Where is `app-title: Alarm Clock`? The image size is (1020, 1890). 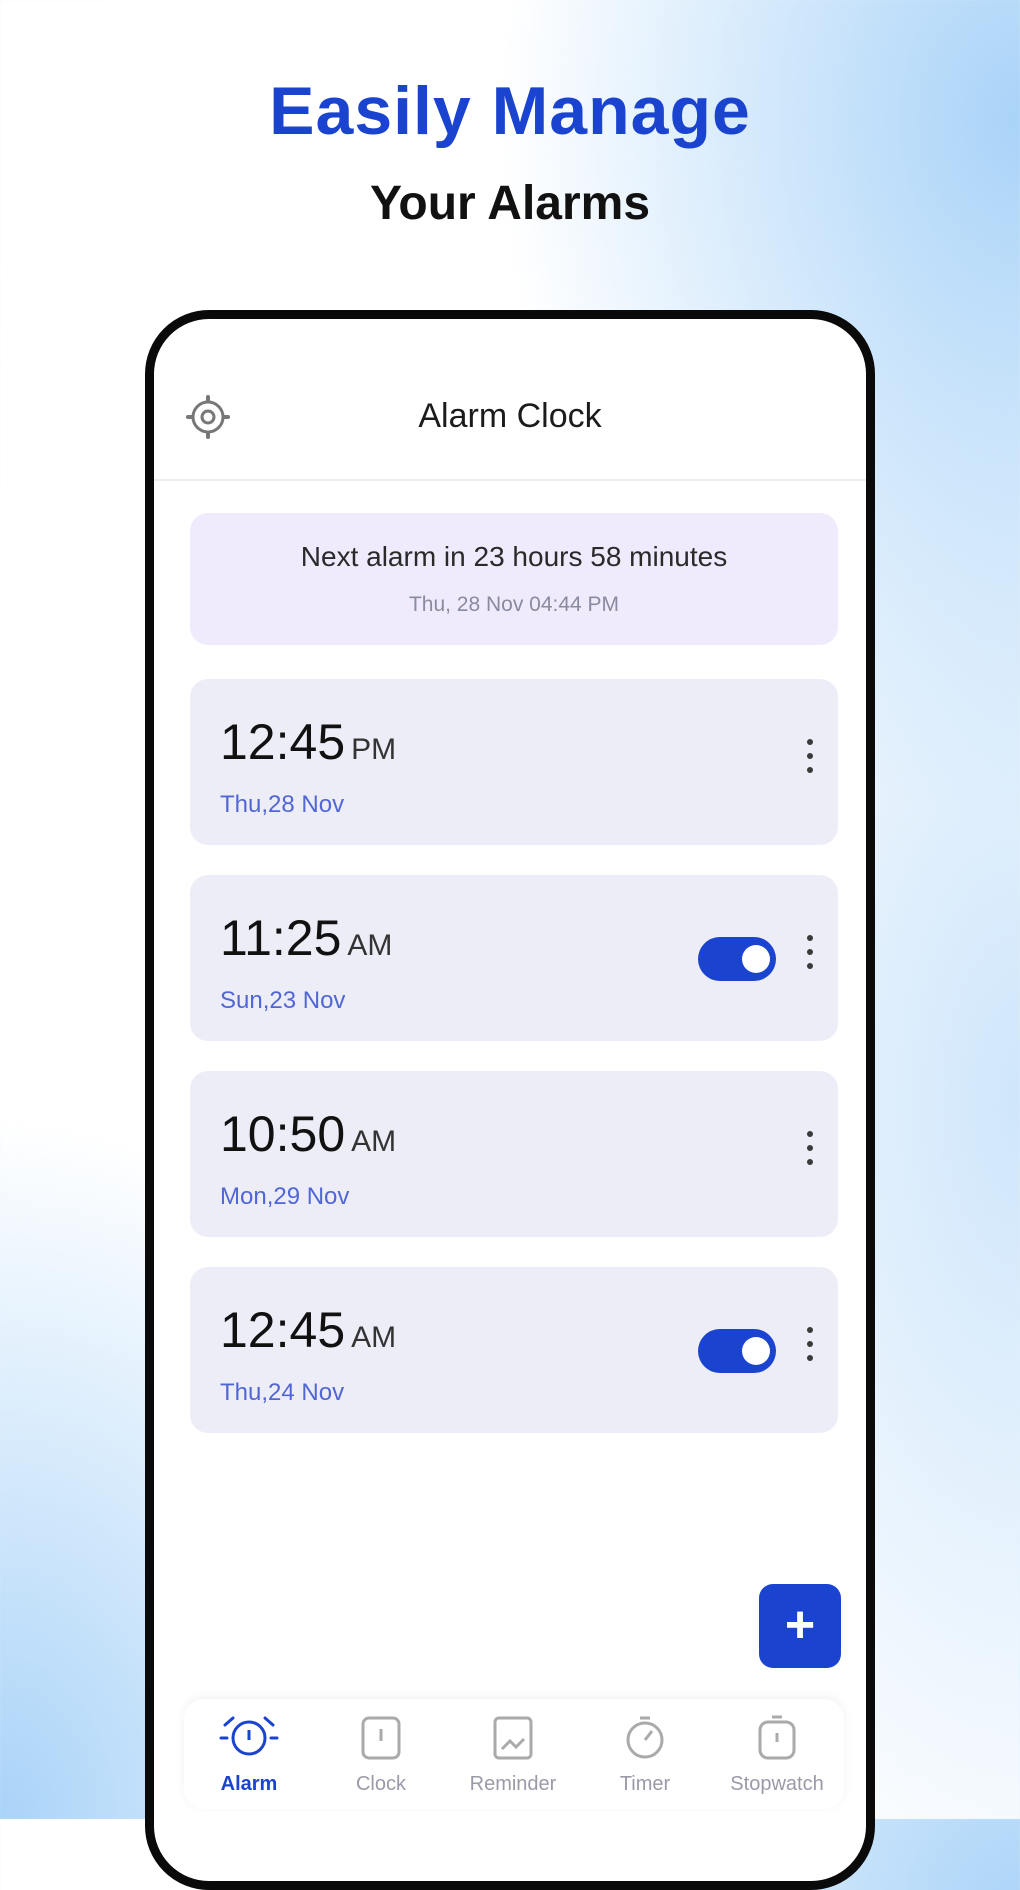
app-title: Alarm Clock is located at coordinates (510, 416).